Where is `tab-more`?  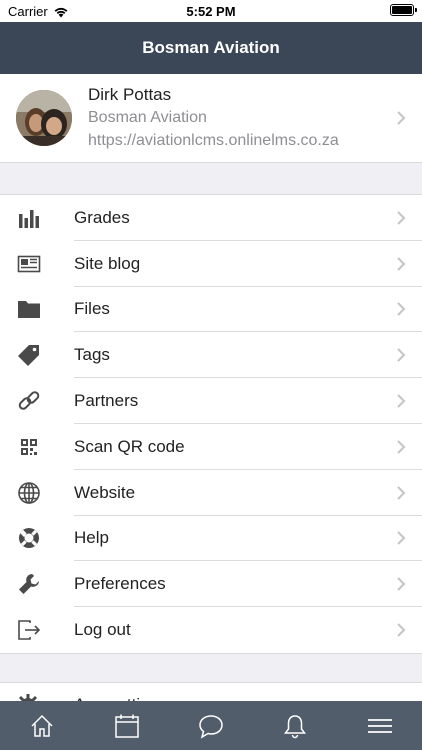
tab-more is located at coordinates (380, 725).